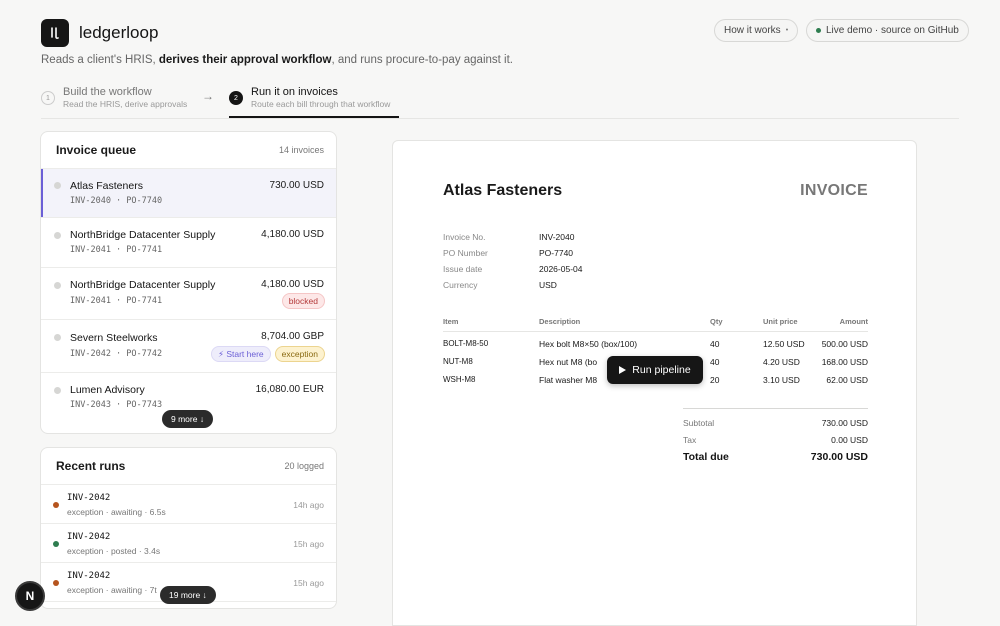  Describe the element at coordinates (588, 344) in the screenshot. I see `line-item-description: Hex bolt M8×50 (box/100)` at that location.